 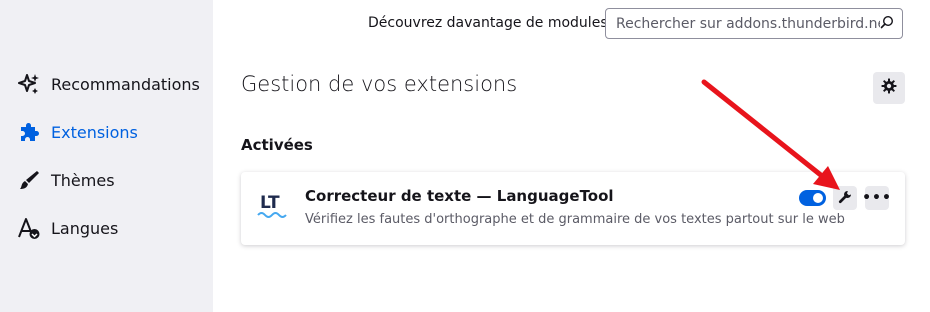 What do you see at coordinates (29, 228) in the screenshot?
I see `language-icon` at bounding box center [29, 228].